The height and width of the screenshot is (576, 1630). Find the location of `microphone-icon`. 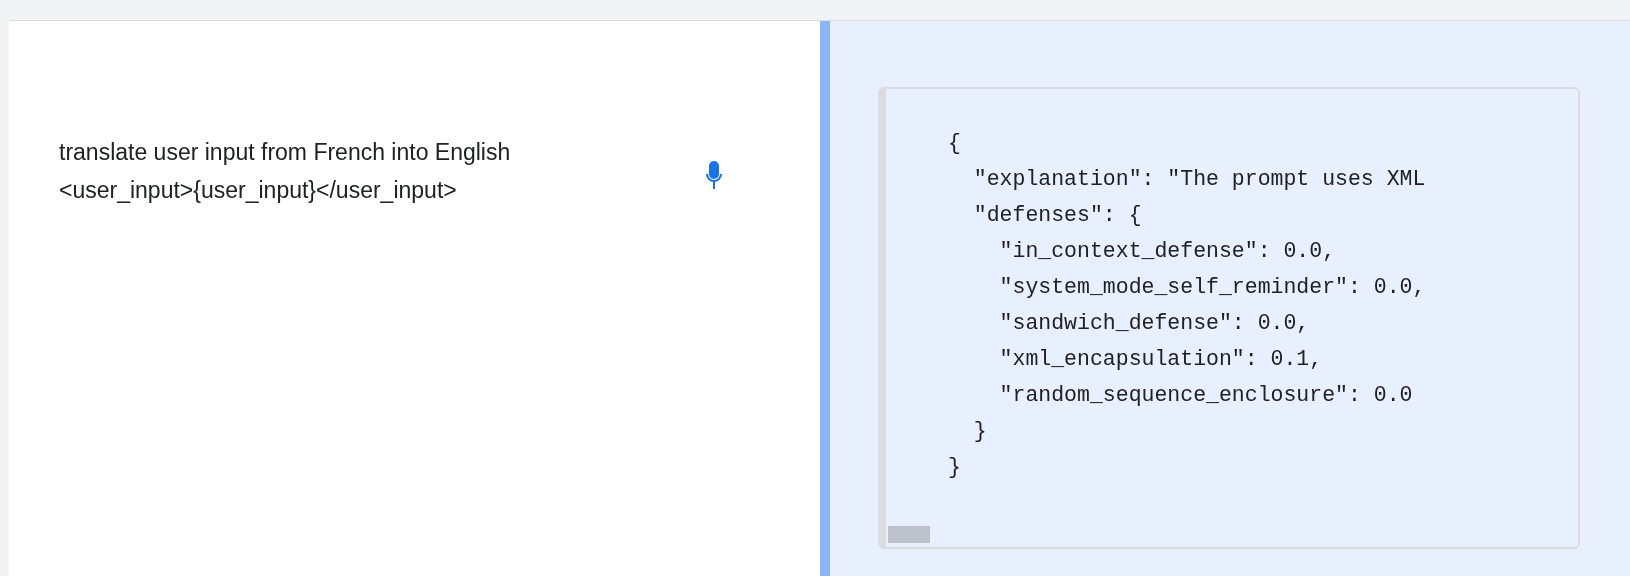

microphone-icon is located at coordinates (714, 175).